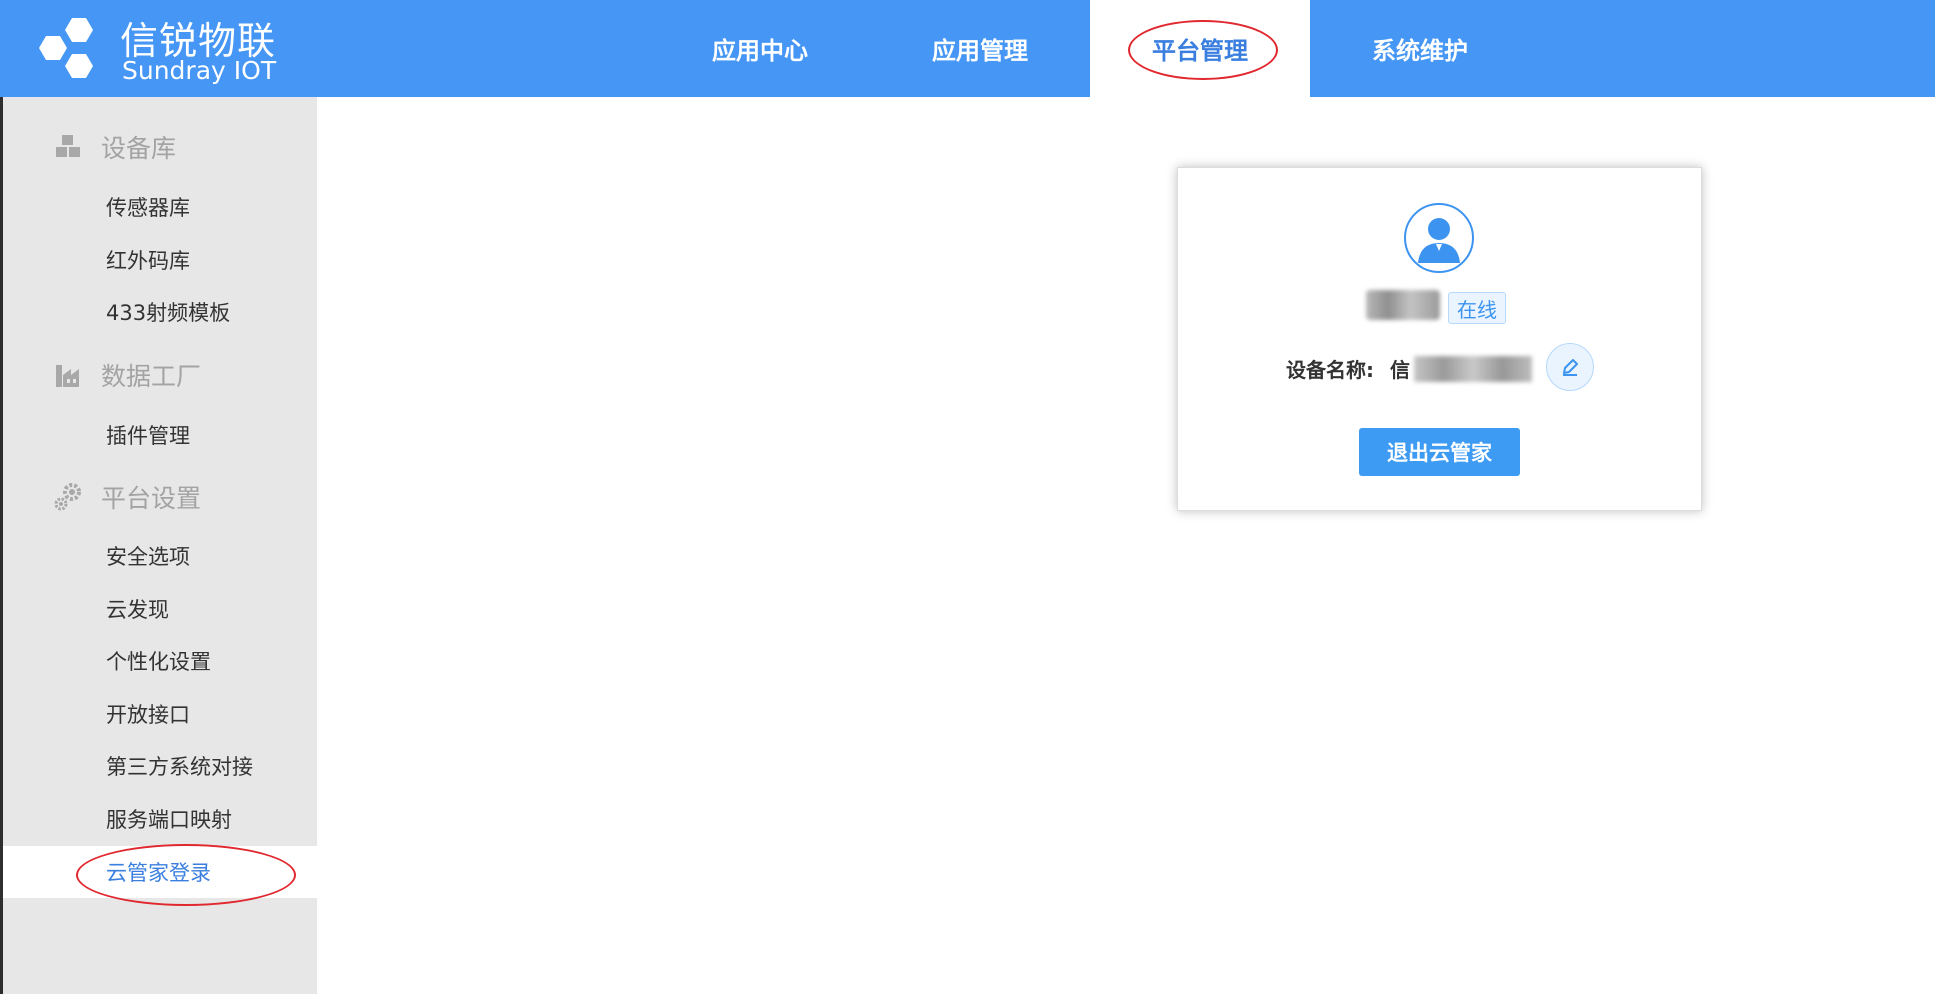  What do you see at coordinates (160, 714) in the screenshot?
I see `sidebar-item-open-api: 开放接口` at bounding box center [160, 714].